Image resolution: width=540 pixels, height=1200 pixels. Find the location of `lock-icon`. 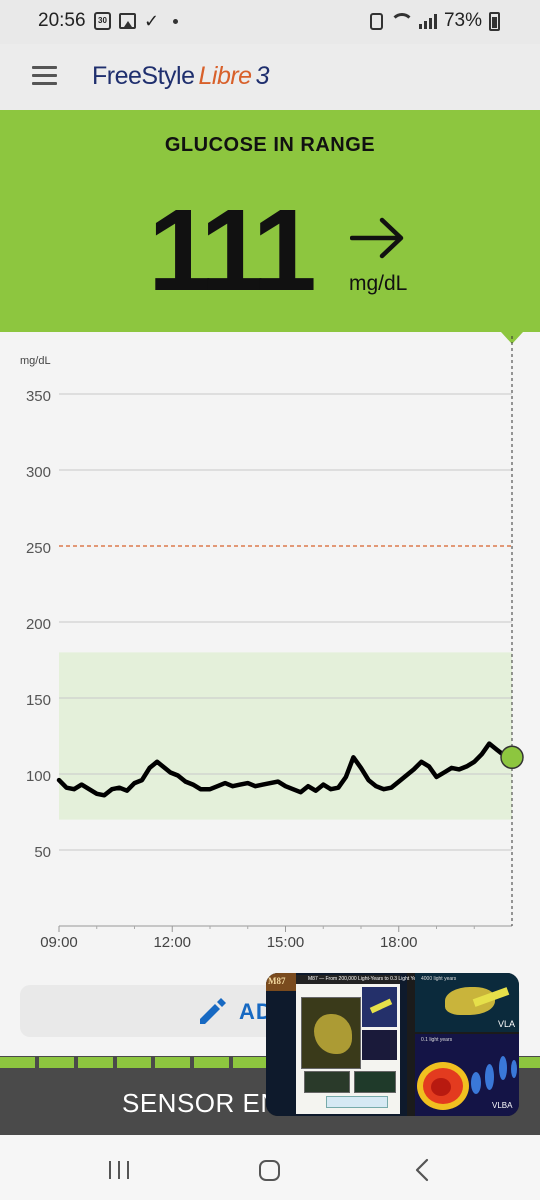

lock-icon is located at coordinates (376, 21).